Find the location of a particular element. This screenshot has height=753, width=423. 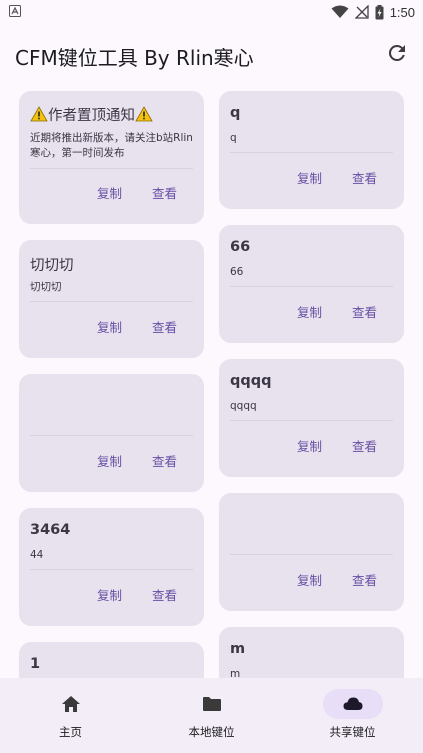

card-description: qqqq is located at coordinates (243, 406).